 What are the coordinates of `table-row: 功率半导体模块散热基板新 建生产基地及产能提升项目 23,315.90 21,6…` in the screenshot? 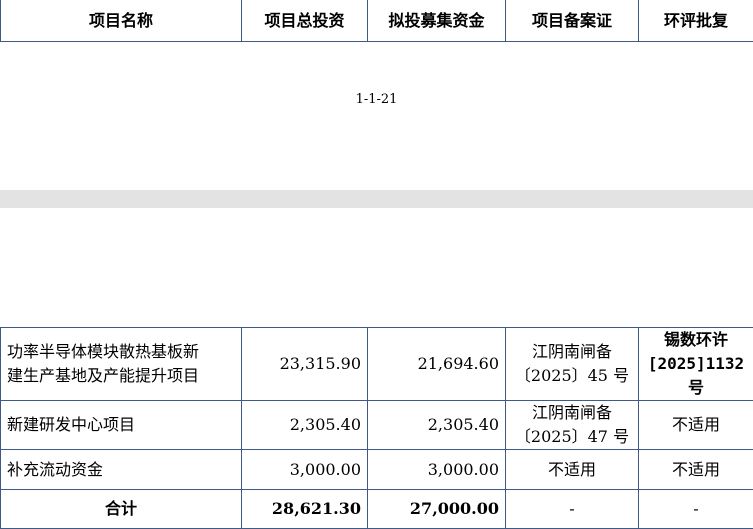 It's located at (377, 364).